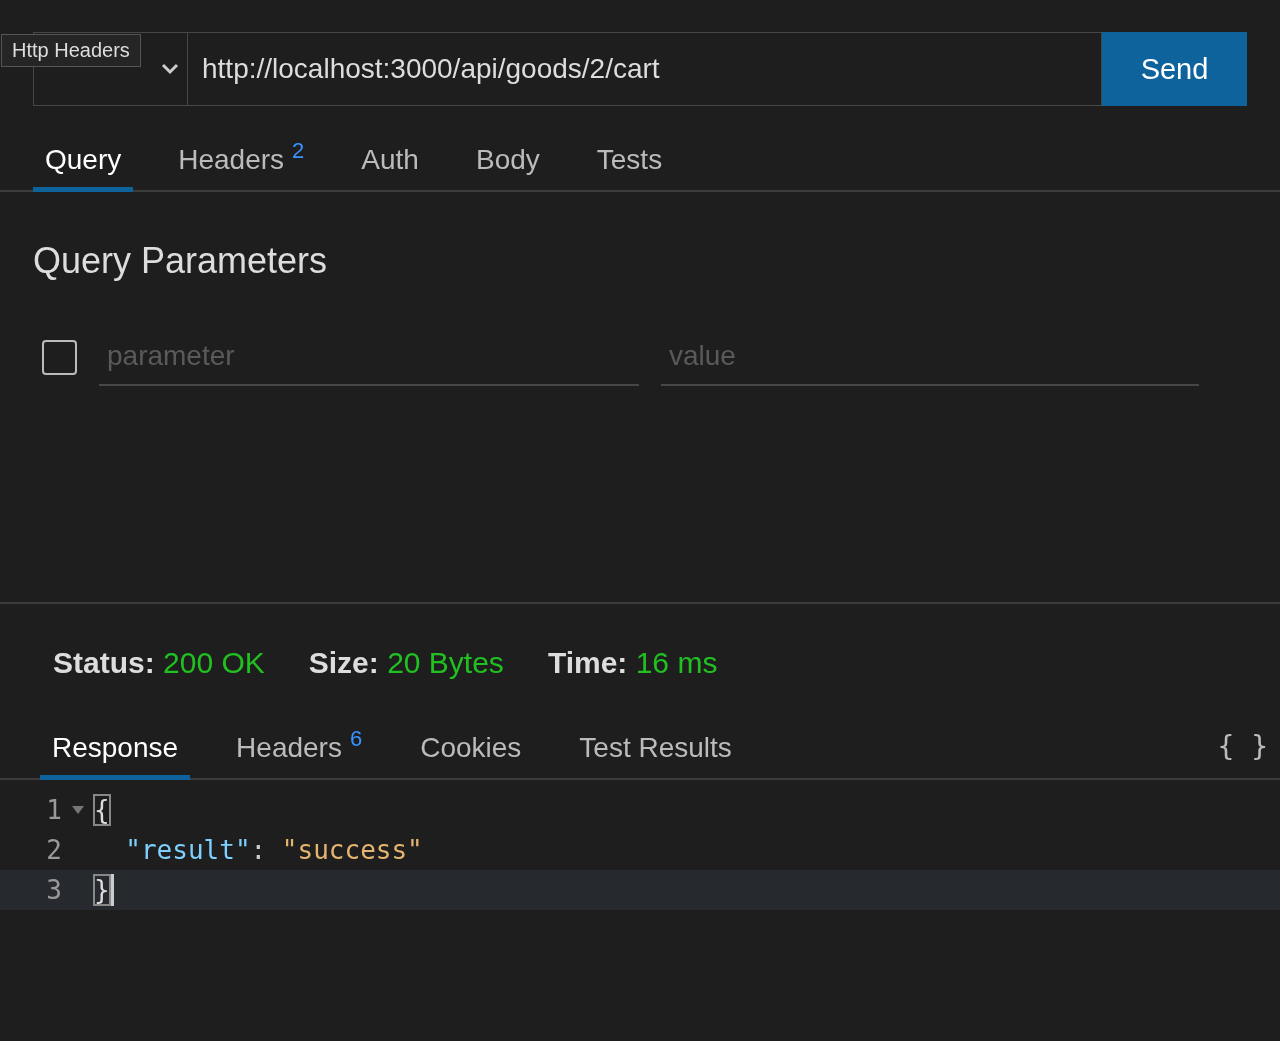  Describe the element at coordinates (59, 357) in the screenshot. I see `checkbox` at that location.